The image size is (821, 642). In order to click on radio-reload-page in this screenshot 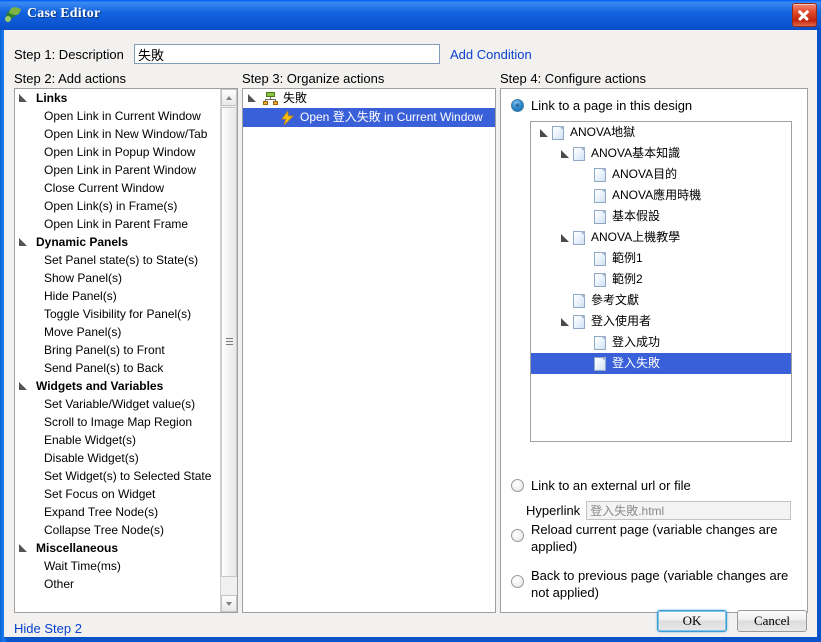, I will do `click(517, 535)`.